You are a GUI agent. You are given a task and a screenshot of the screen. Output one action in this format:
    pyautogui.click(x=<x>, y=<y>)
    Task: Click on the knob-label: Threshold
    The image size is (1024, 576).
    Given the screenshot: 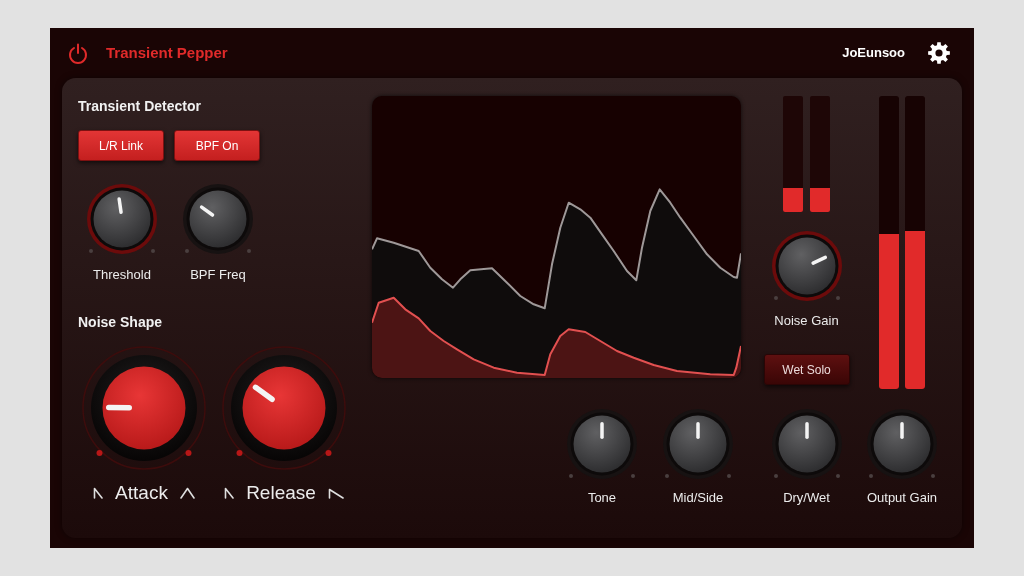 What is the action you would take?
    pyautogui.click(x=122, y=275)
    